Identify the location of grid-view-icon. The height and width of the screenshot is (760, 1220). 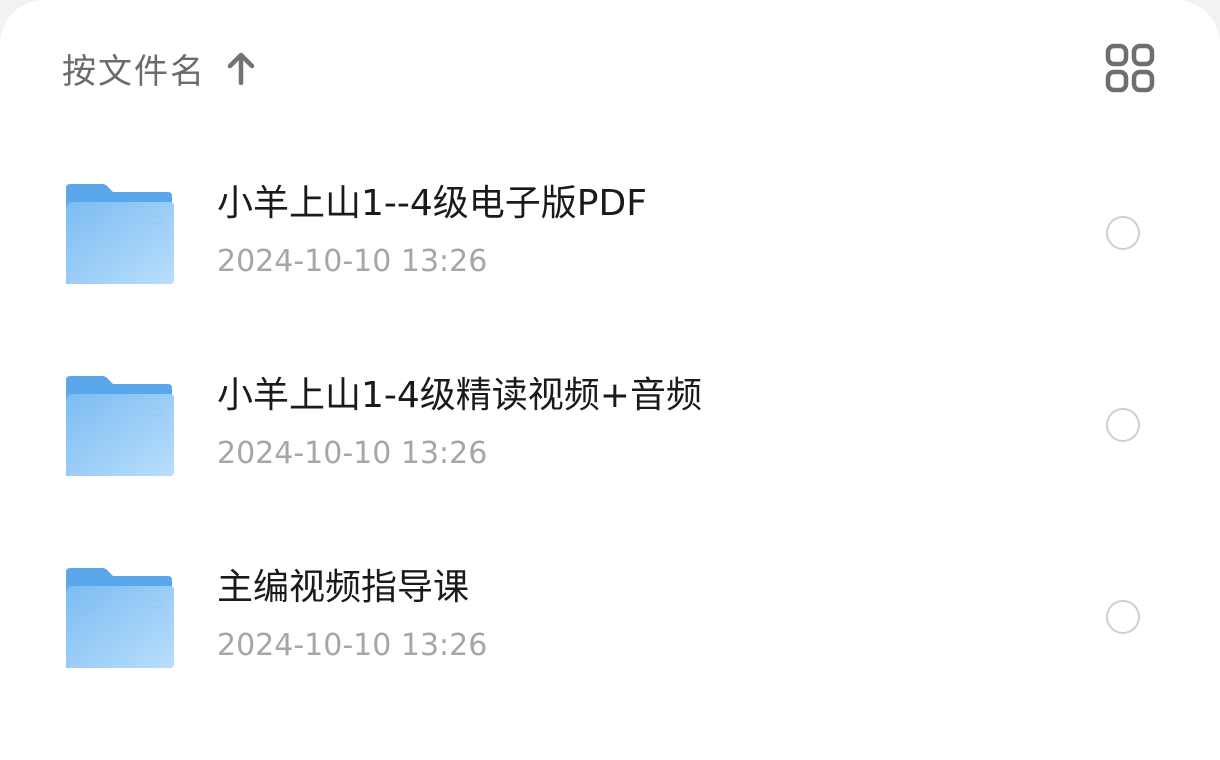
(1130, 68).